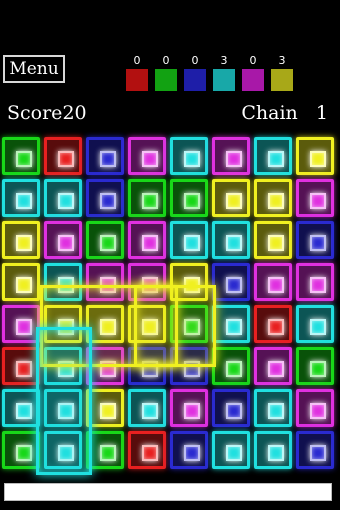 This screenshot has width=340, height=510. What do you see at coordinates (321, 113) in the screenshot?
I see `chain-value: 1` at bounding box center [321, 113].